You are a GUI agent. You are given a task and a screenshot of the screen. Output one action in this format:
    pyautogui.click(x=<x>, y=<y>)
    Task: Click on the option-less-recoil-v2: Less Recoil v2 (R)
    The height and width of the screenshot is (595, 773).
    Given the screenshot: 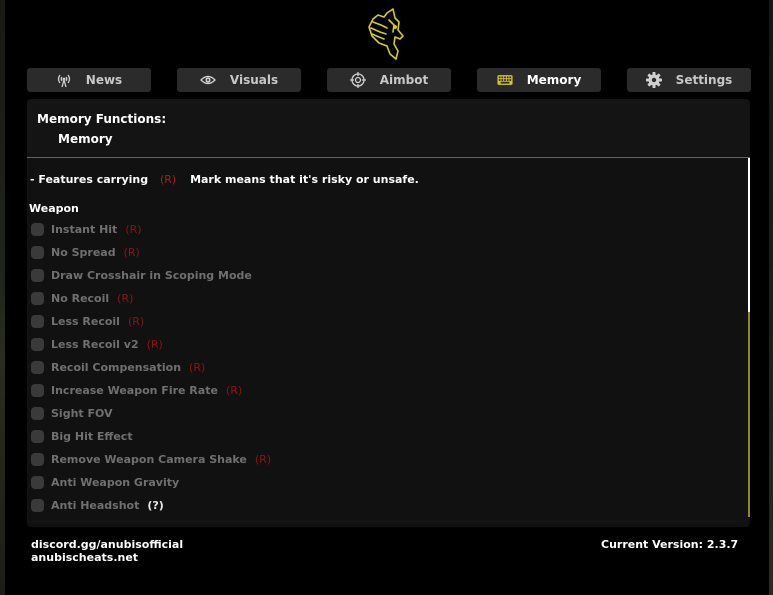 What is the action you would take?
    pyautogui.click(x=97, y=344)
    